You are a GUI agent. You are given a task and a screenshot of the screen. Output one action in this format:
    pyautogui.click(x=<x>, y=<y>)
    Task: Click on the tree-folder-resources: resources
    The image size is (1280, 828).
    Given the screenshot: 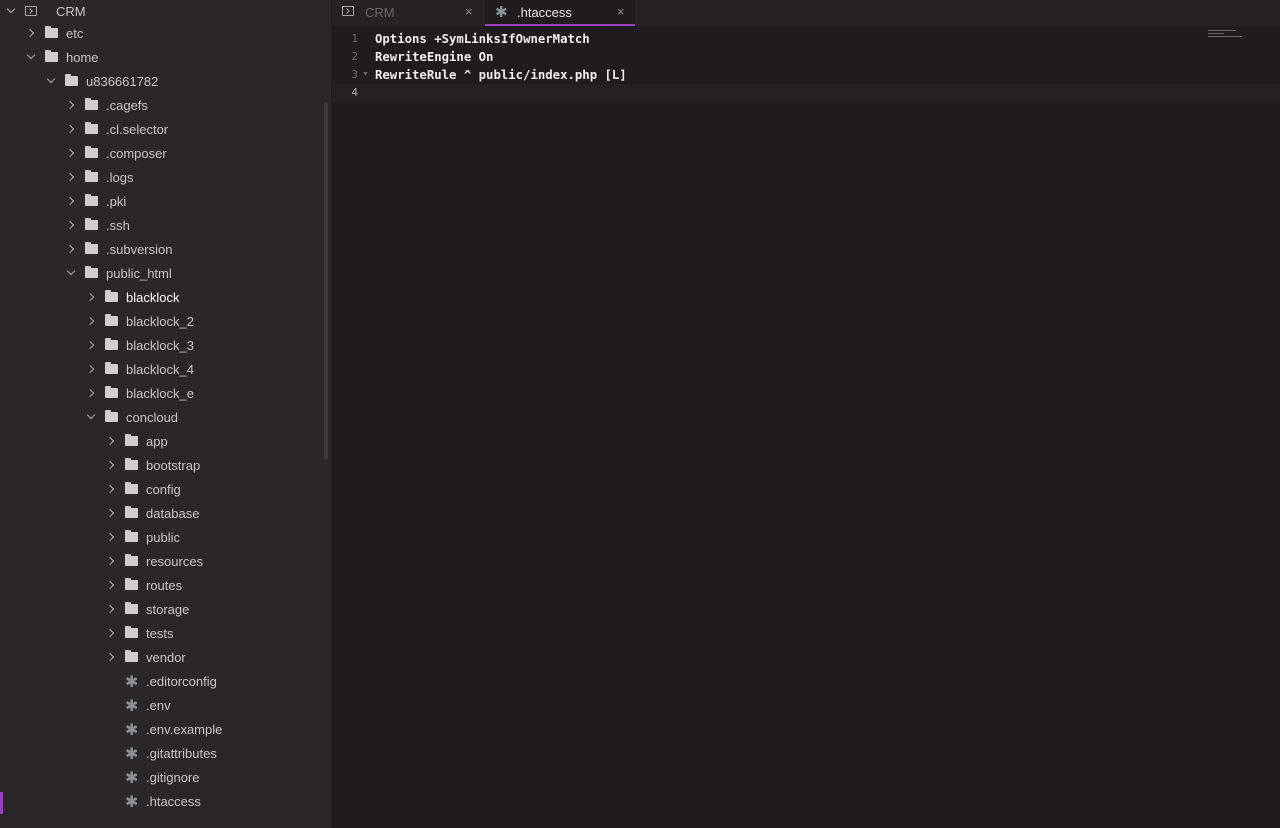 What is the action you would take?
    pyautogui.click(x=165, y=562)
    